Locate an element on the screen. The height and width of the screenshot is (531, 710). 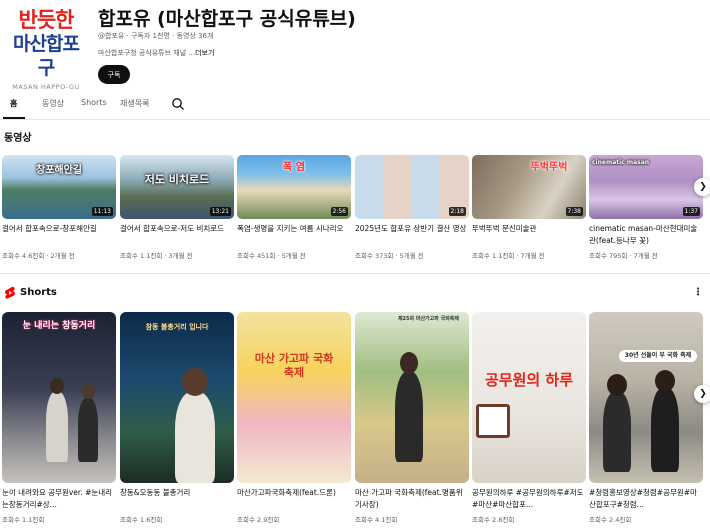
logo-line1: 반듯한 is located at coordinates (46, 20).